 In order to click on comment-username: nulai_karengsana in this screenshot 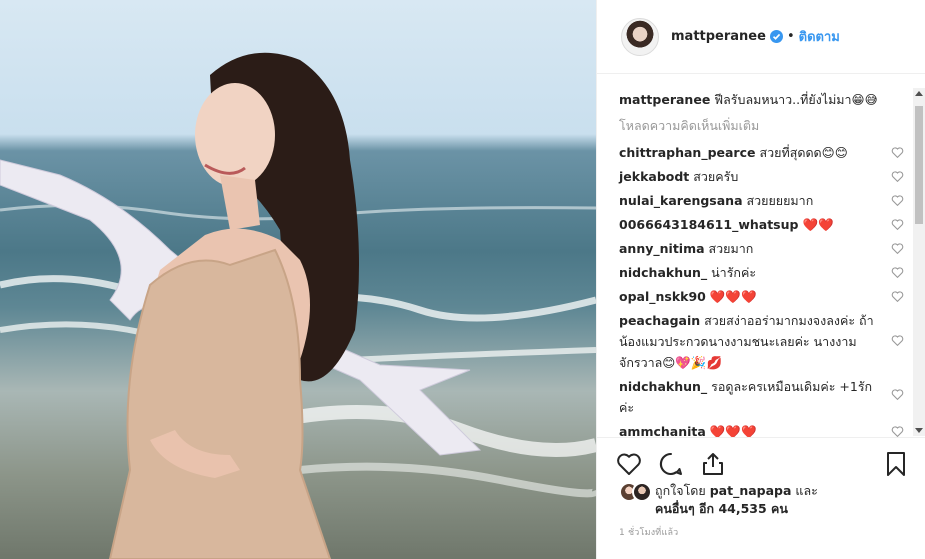, I will do `click(681, 200)`.